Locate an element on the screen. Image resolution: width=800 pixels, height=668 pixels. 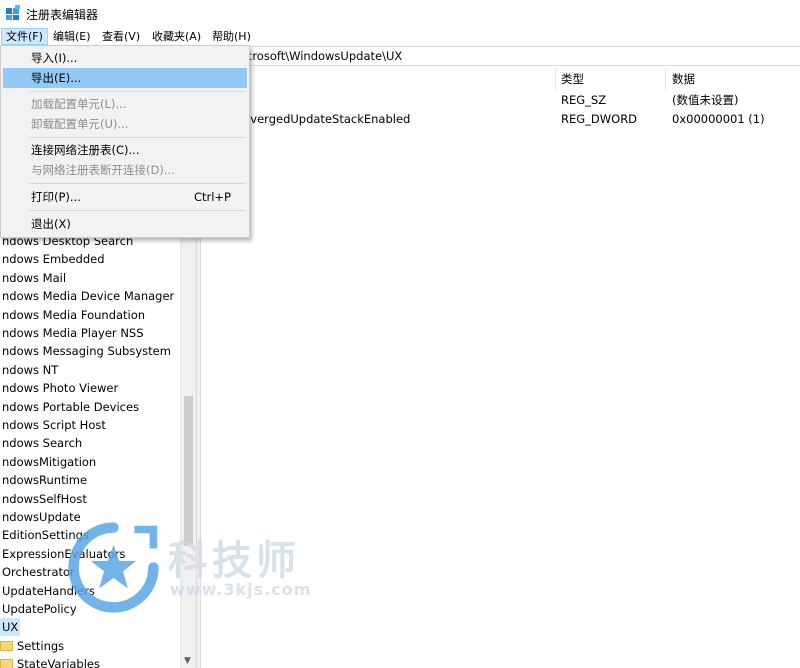
tree-item-label: ndows Embedded is located at coordinates (53, 259).